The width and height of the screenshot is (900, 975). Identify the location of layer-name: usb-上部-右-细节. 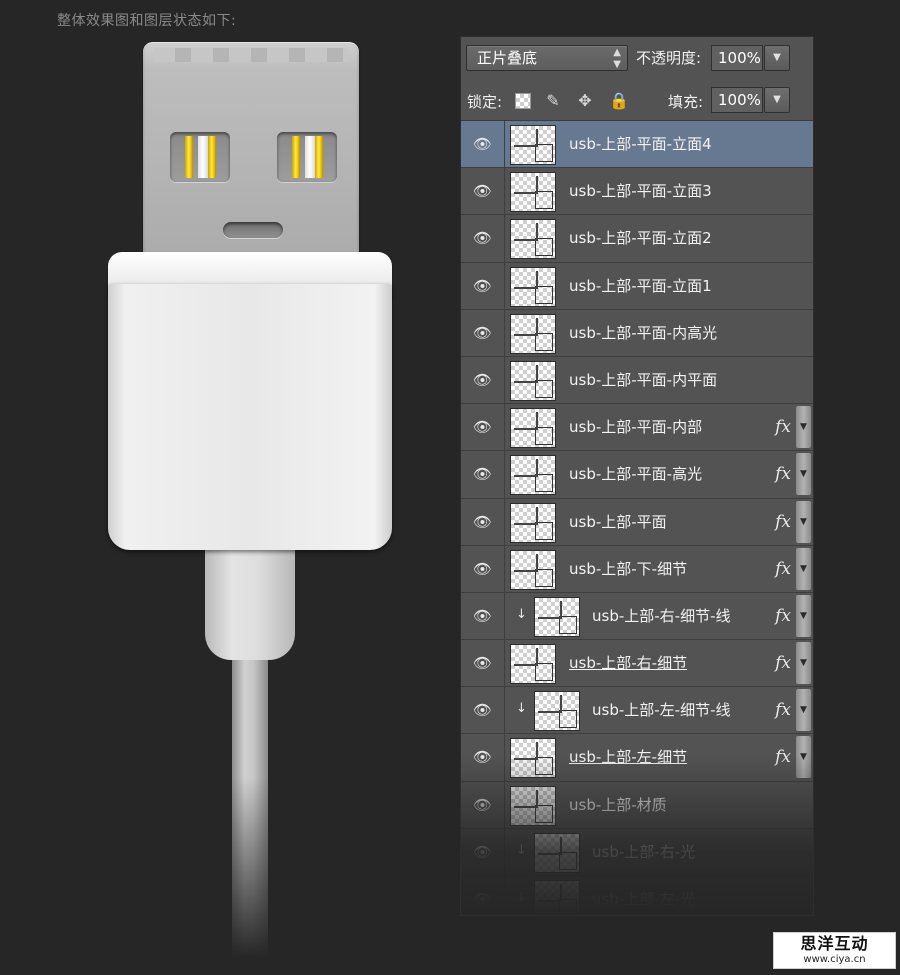
(628, 663).